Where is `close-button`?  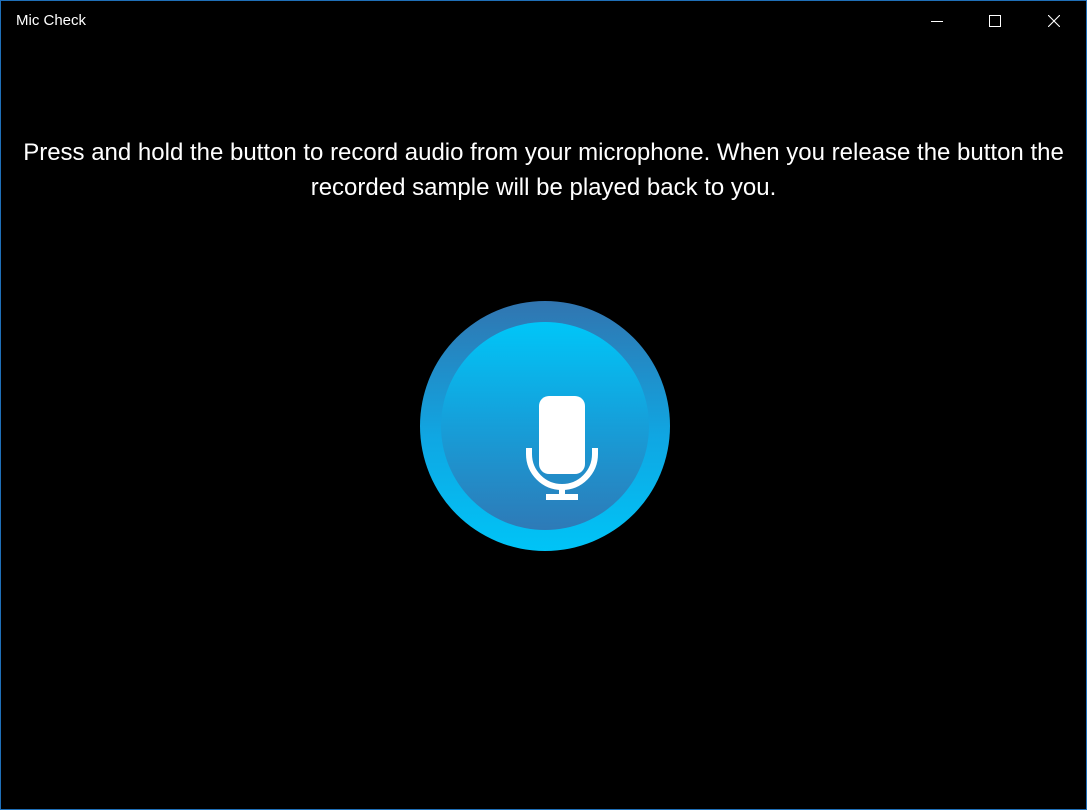
close-button is located at coordinates (1054, 21).